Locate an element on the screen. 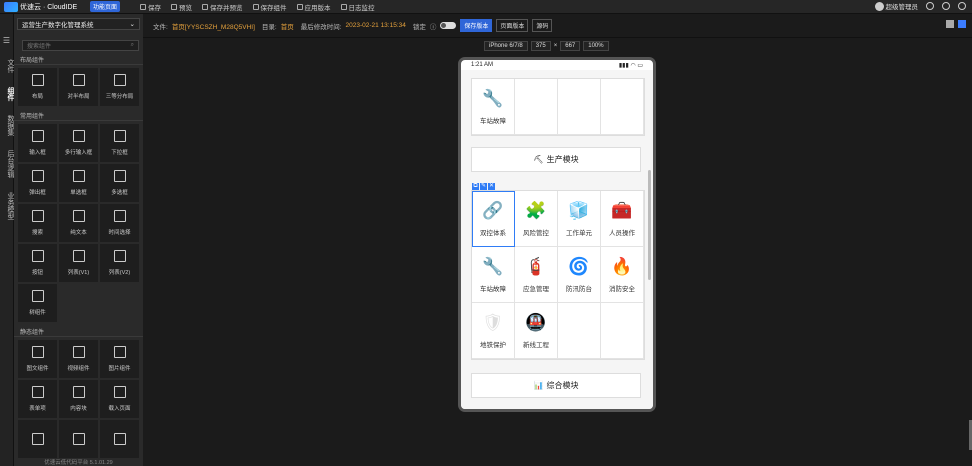 Image resolution: width=972 pixels, height=466 pixels. component-group-title: 布局组件 is located at coordinates (78, 60).